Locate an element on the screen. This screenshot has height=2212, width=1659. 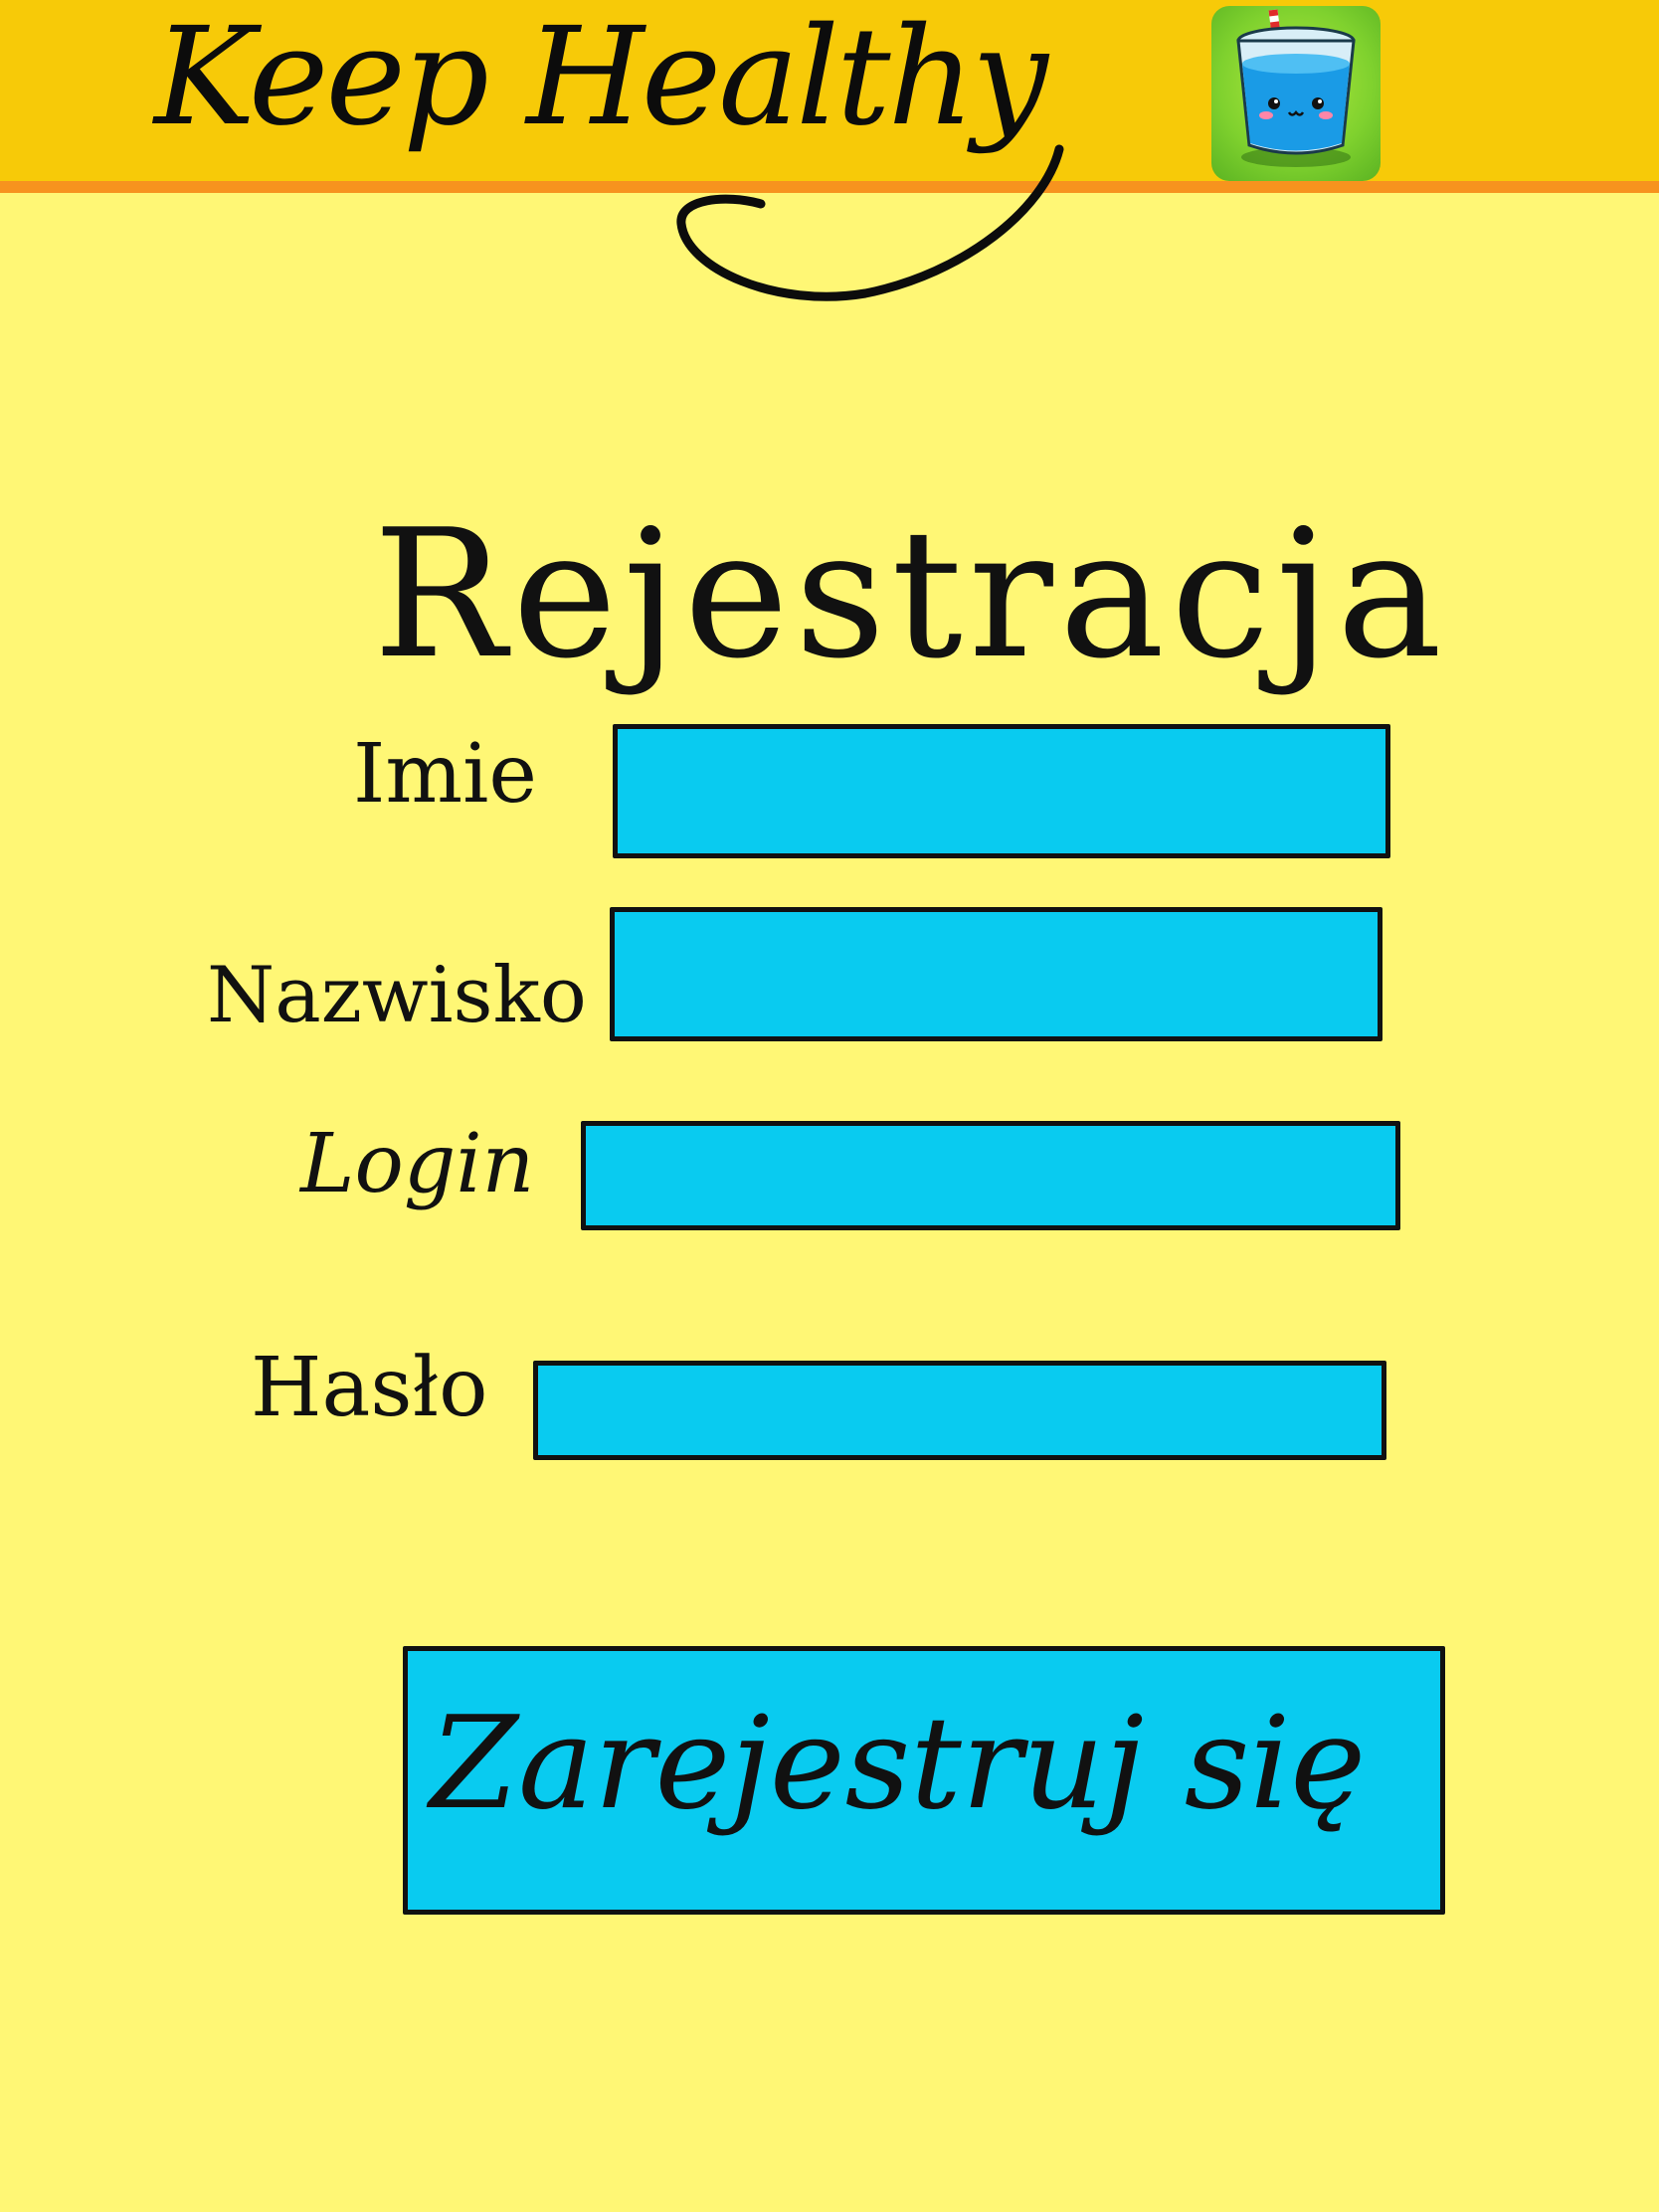
app-title: Keep Healthy is located at coordinates (601, 78).